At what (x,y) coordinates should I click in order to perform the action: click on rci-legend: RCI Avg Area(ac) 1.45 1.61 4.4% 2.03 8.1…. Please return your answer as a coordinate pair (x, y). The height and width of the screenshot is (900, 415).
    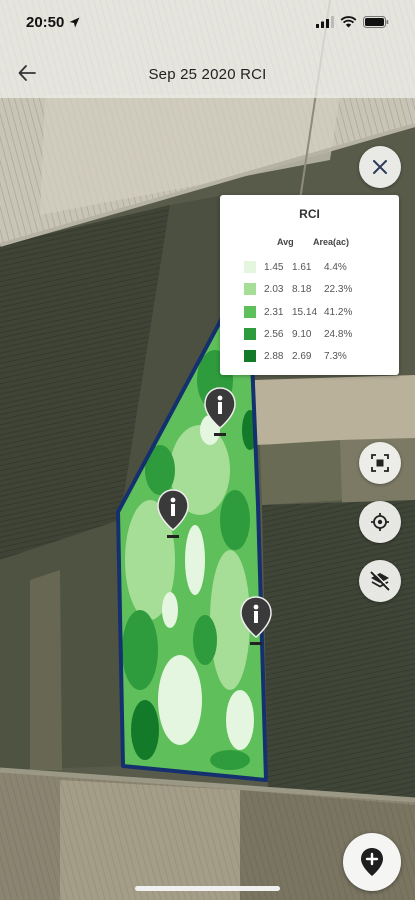
    Looking at the image, I should click on (309, 285).